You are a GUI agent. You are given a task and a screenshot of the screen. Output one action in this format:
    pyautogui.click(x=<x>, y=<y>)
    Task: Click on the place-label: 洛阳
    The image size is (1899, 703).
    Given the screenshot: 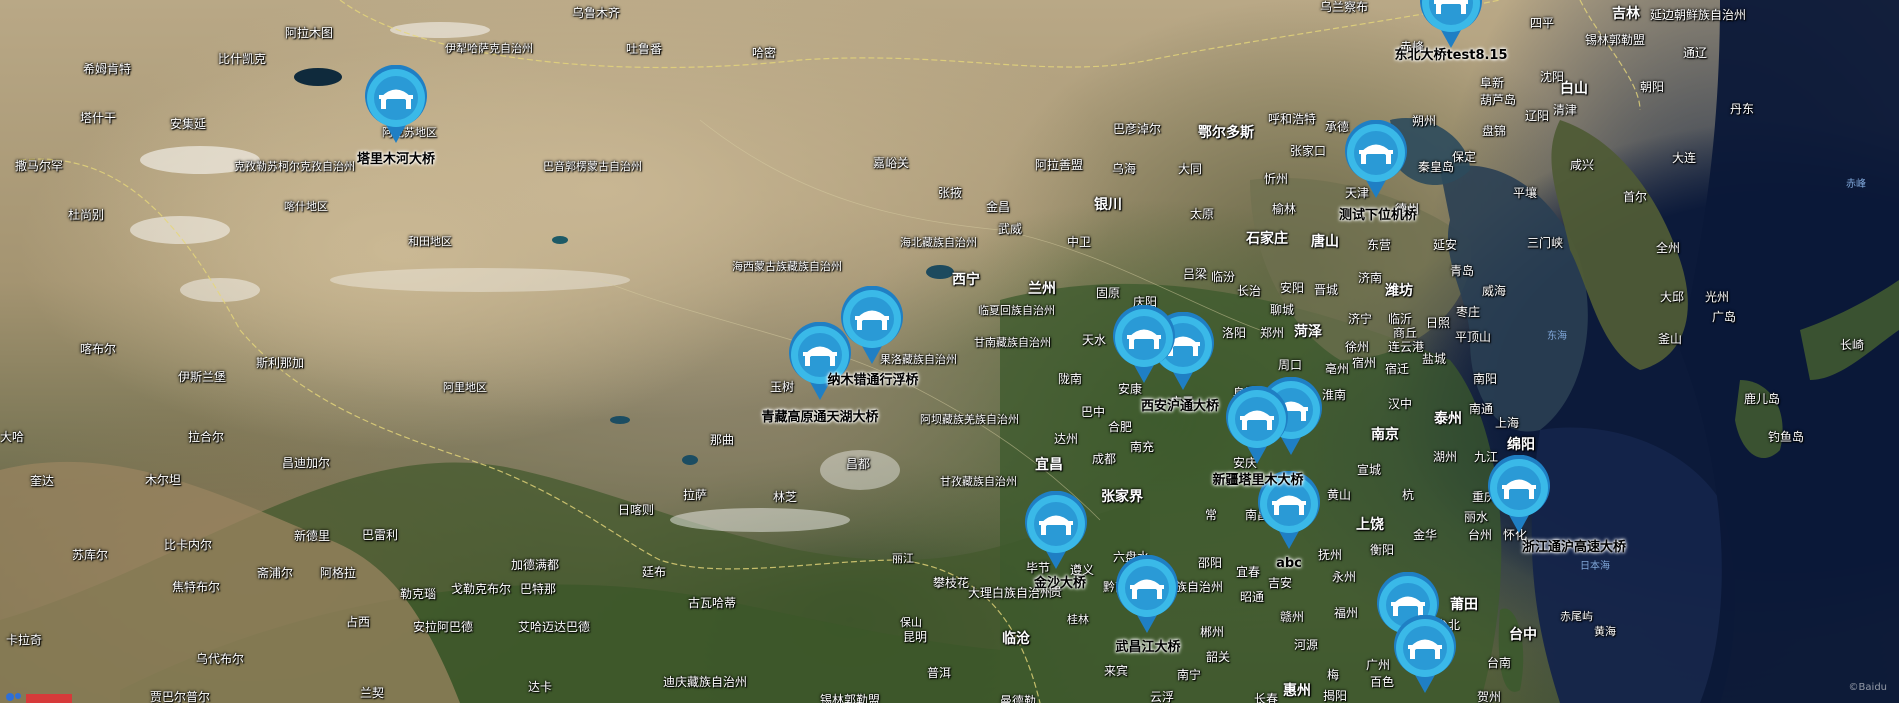 What is the action you would take?
    pyautogui.click(x=1234, y=333)
    